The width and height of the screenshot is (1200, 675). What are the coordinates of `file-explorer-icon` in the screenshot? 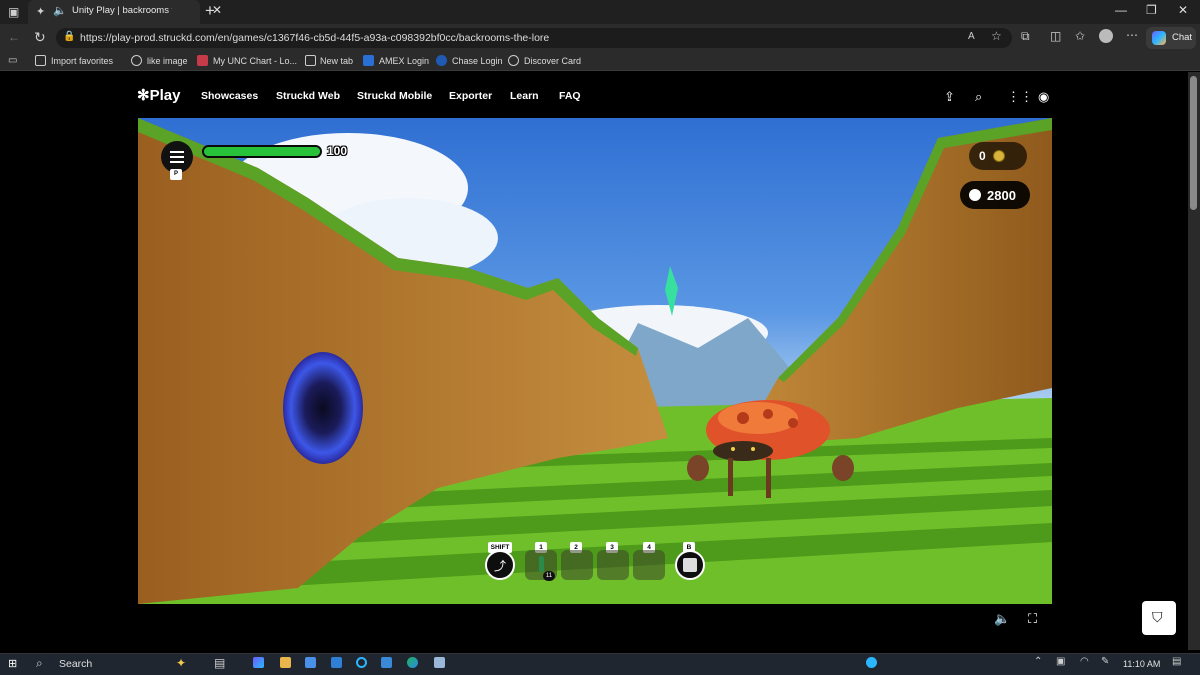 It's located at (285, 662).